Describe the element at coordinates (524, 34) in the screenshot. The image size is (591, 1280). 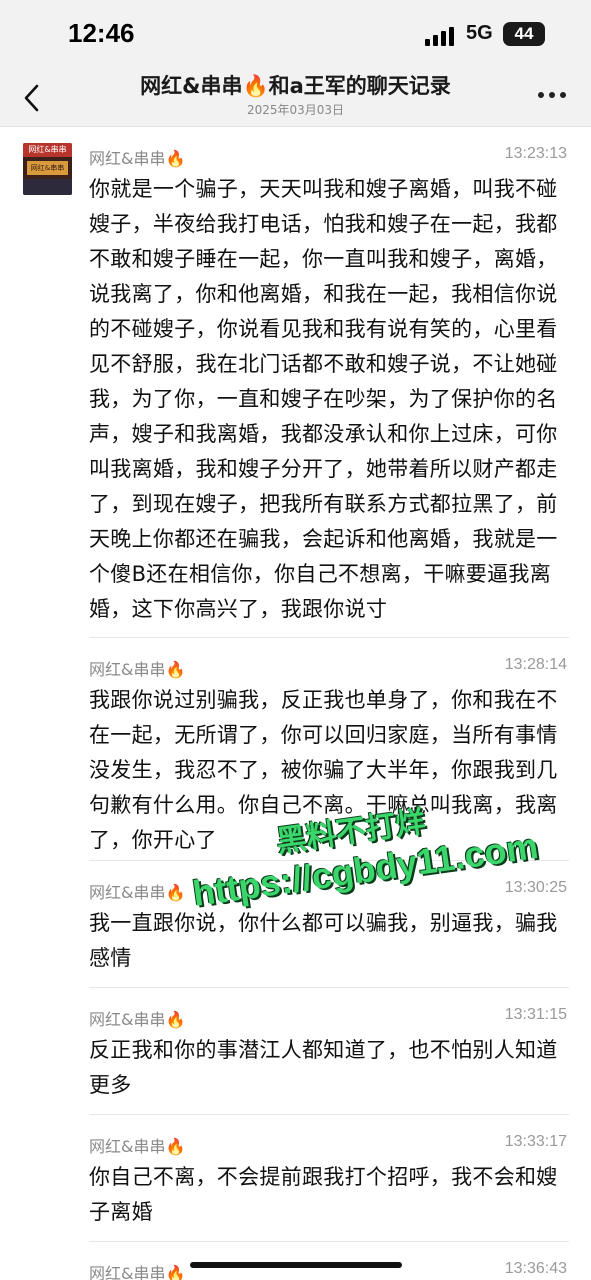
I see `battery-icon: 44` at that location.